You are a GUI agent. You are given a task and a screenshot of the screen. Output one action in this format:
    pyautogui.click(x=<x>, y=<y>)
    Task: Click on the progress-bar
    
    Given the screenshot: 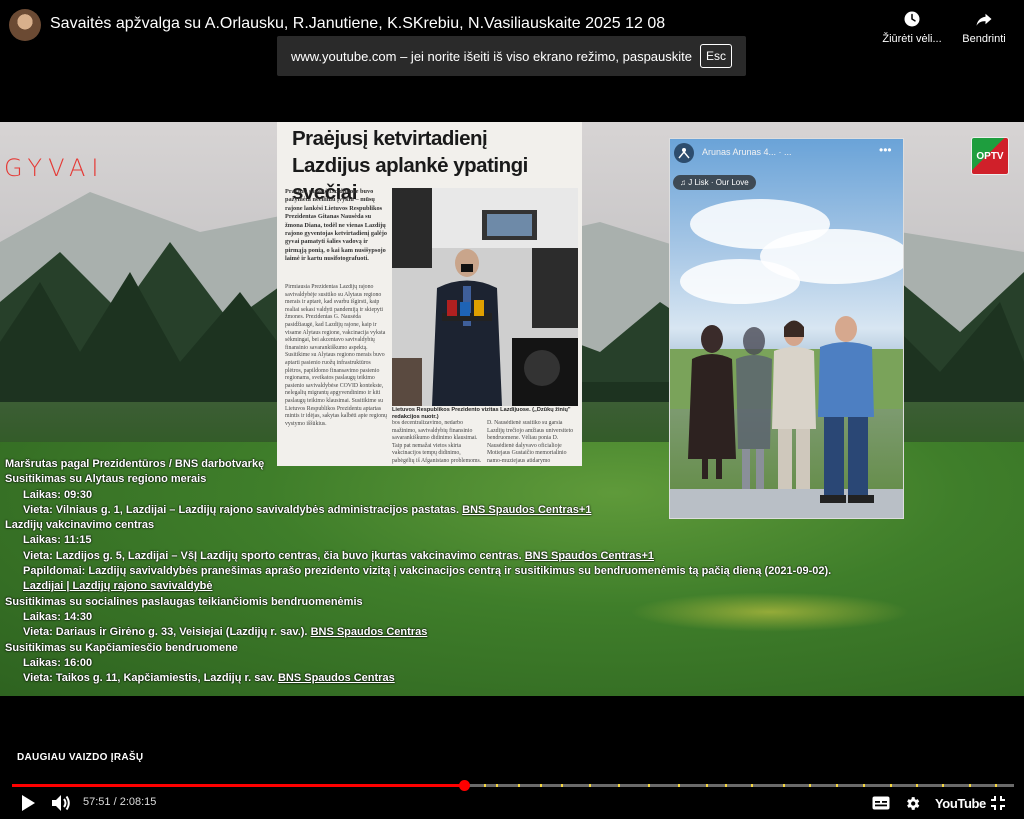 What is the action you would take?
    pyautogui.click(x=513, y=785)
    